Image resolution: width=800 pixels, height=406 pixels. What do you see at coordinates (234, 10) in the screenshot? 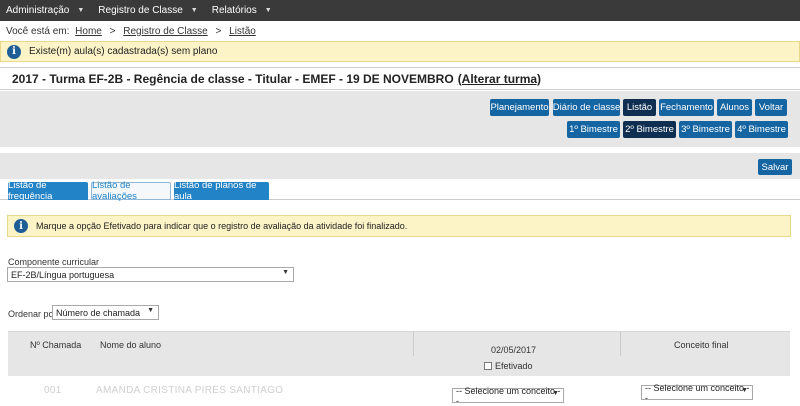
I see `nav-relatorios-label: Relatórios` at bounding box center [234, 10].